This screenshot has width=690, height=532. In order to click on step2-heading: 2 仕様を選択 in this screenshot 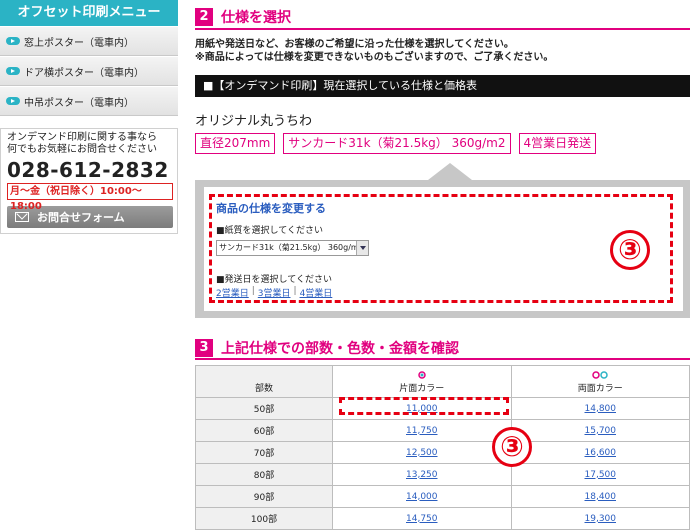, I will do `click(243, 17)`.